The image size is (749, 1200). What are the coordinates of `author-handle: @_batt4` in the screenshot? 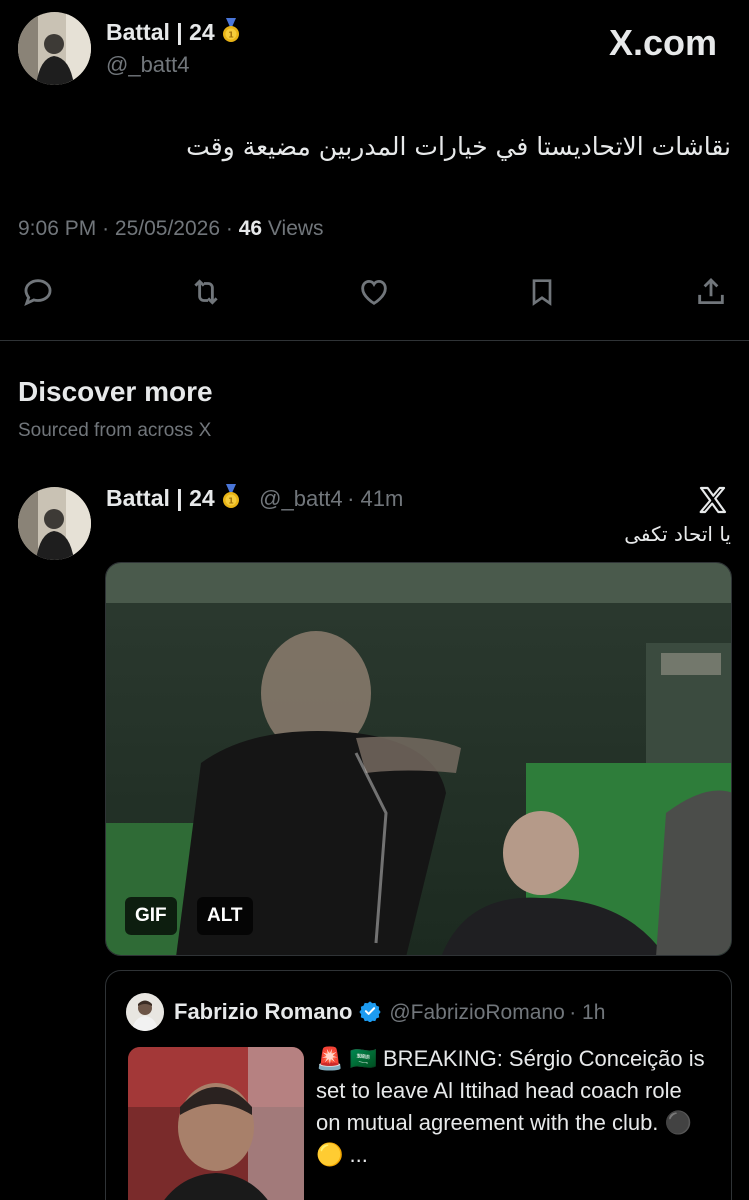 It's located at (148, 65).